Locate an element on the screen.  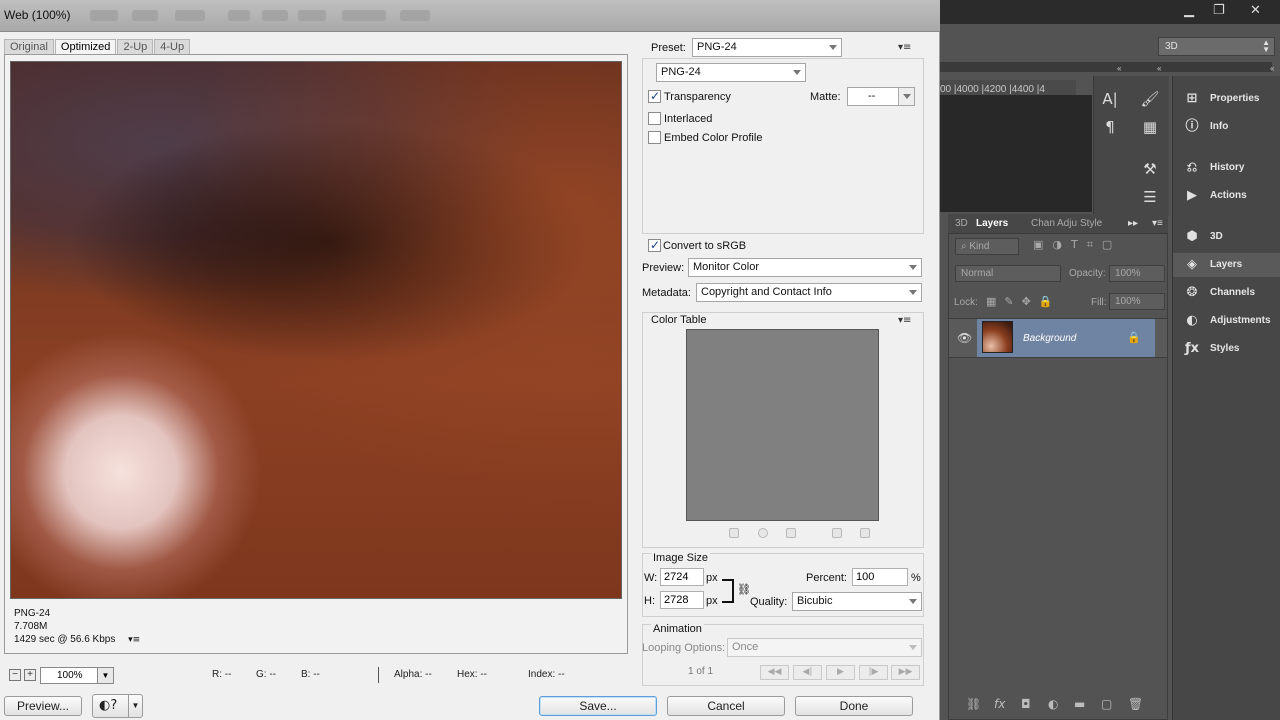
panel-layers: ◈ Layers is located at coordinates (1226, 265).